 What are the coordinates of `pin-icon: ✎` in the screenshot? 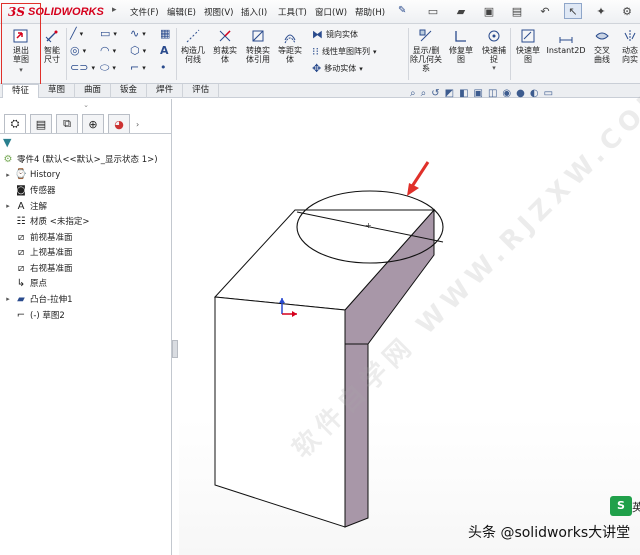 It's located at (402, 10).